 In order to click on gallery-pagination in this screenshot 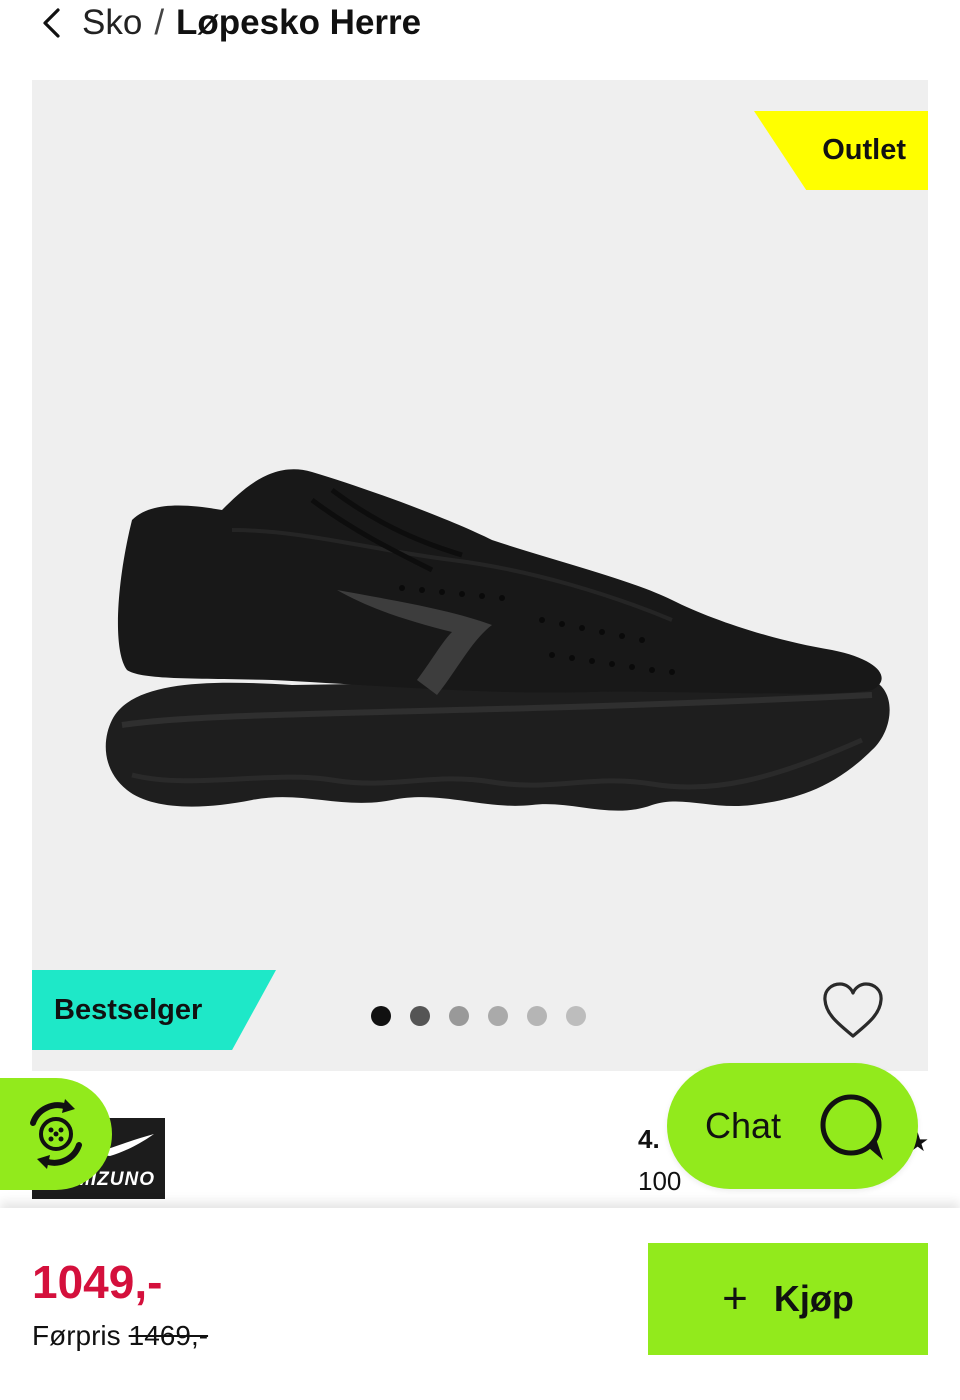, I will do `click(478, 1016)`.